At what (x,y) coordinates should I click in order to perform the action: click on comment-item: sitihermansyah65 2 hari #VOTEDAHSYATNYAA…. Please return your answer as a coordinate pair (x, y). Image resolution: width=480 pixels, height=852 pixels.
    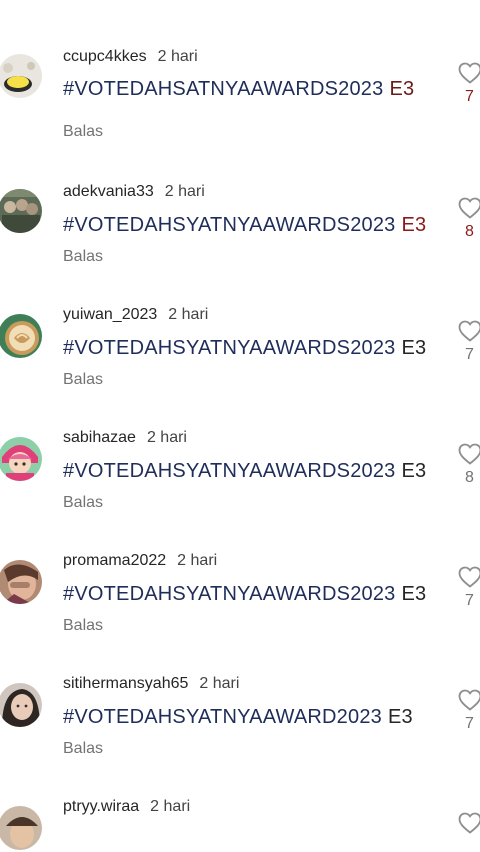
    Looking at the image, I should click on (240, 734).